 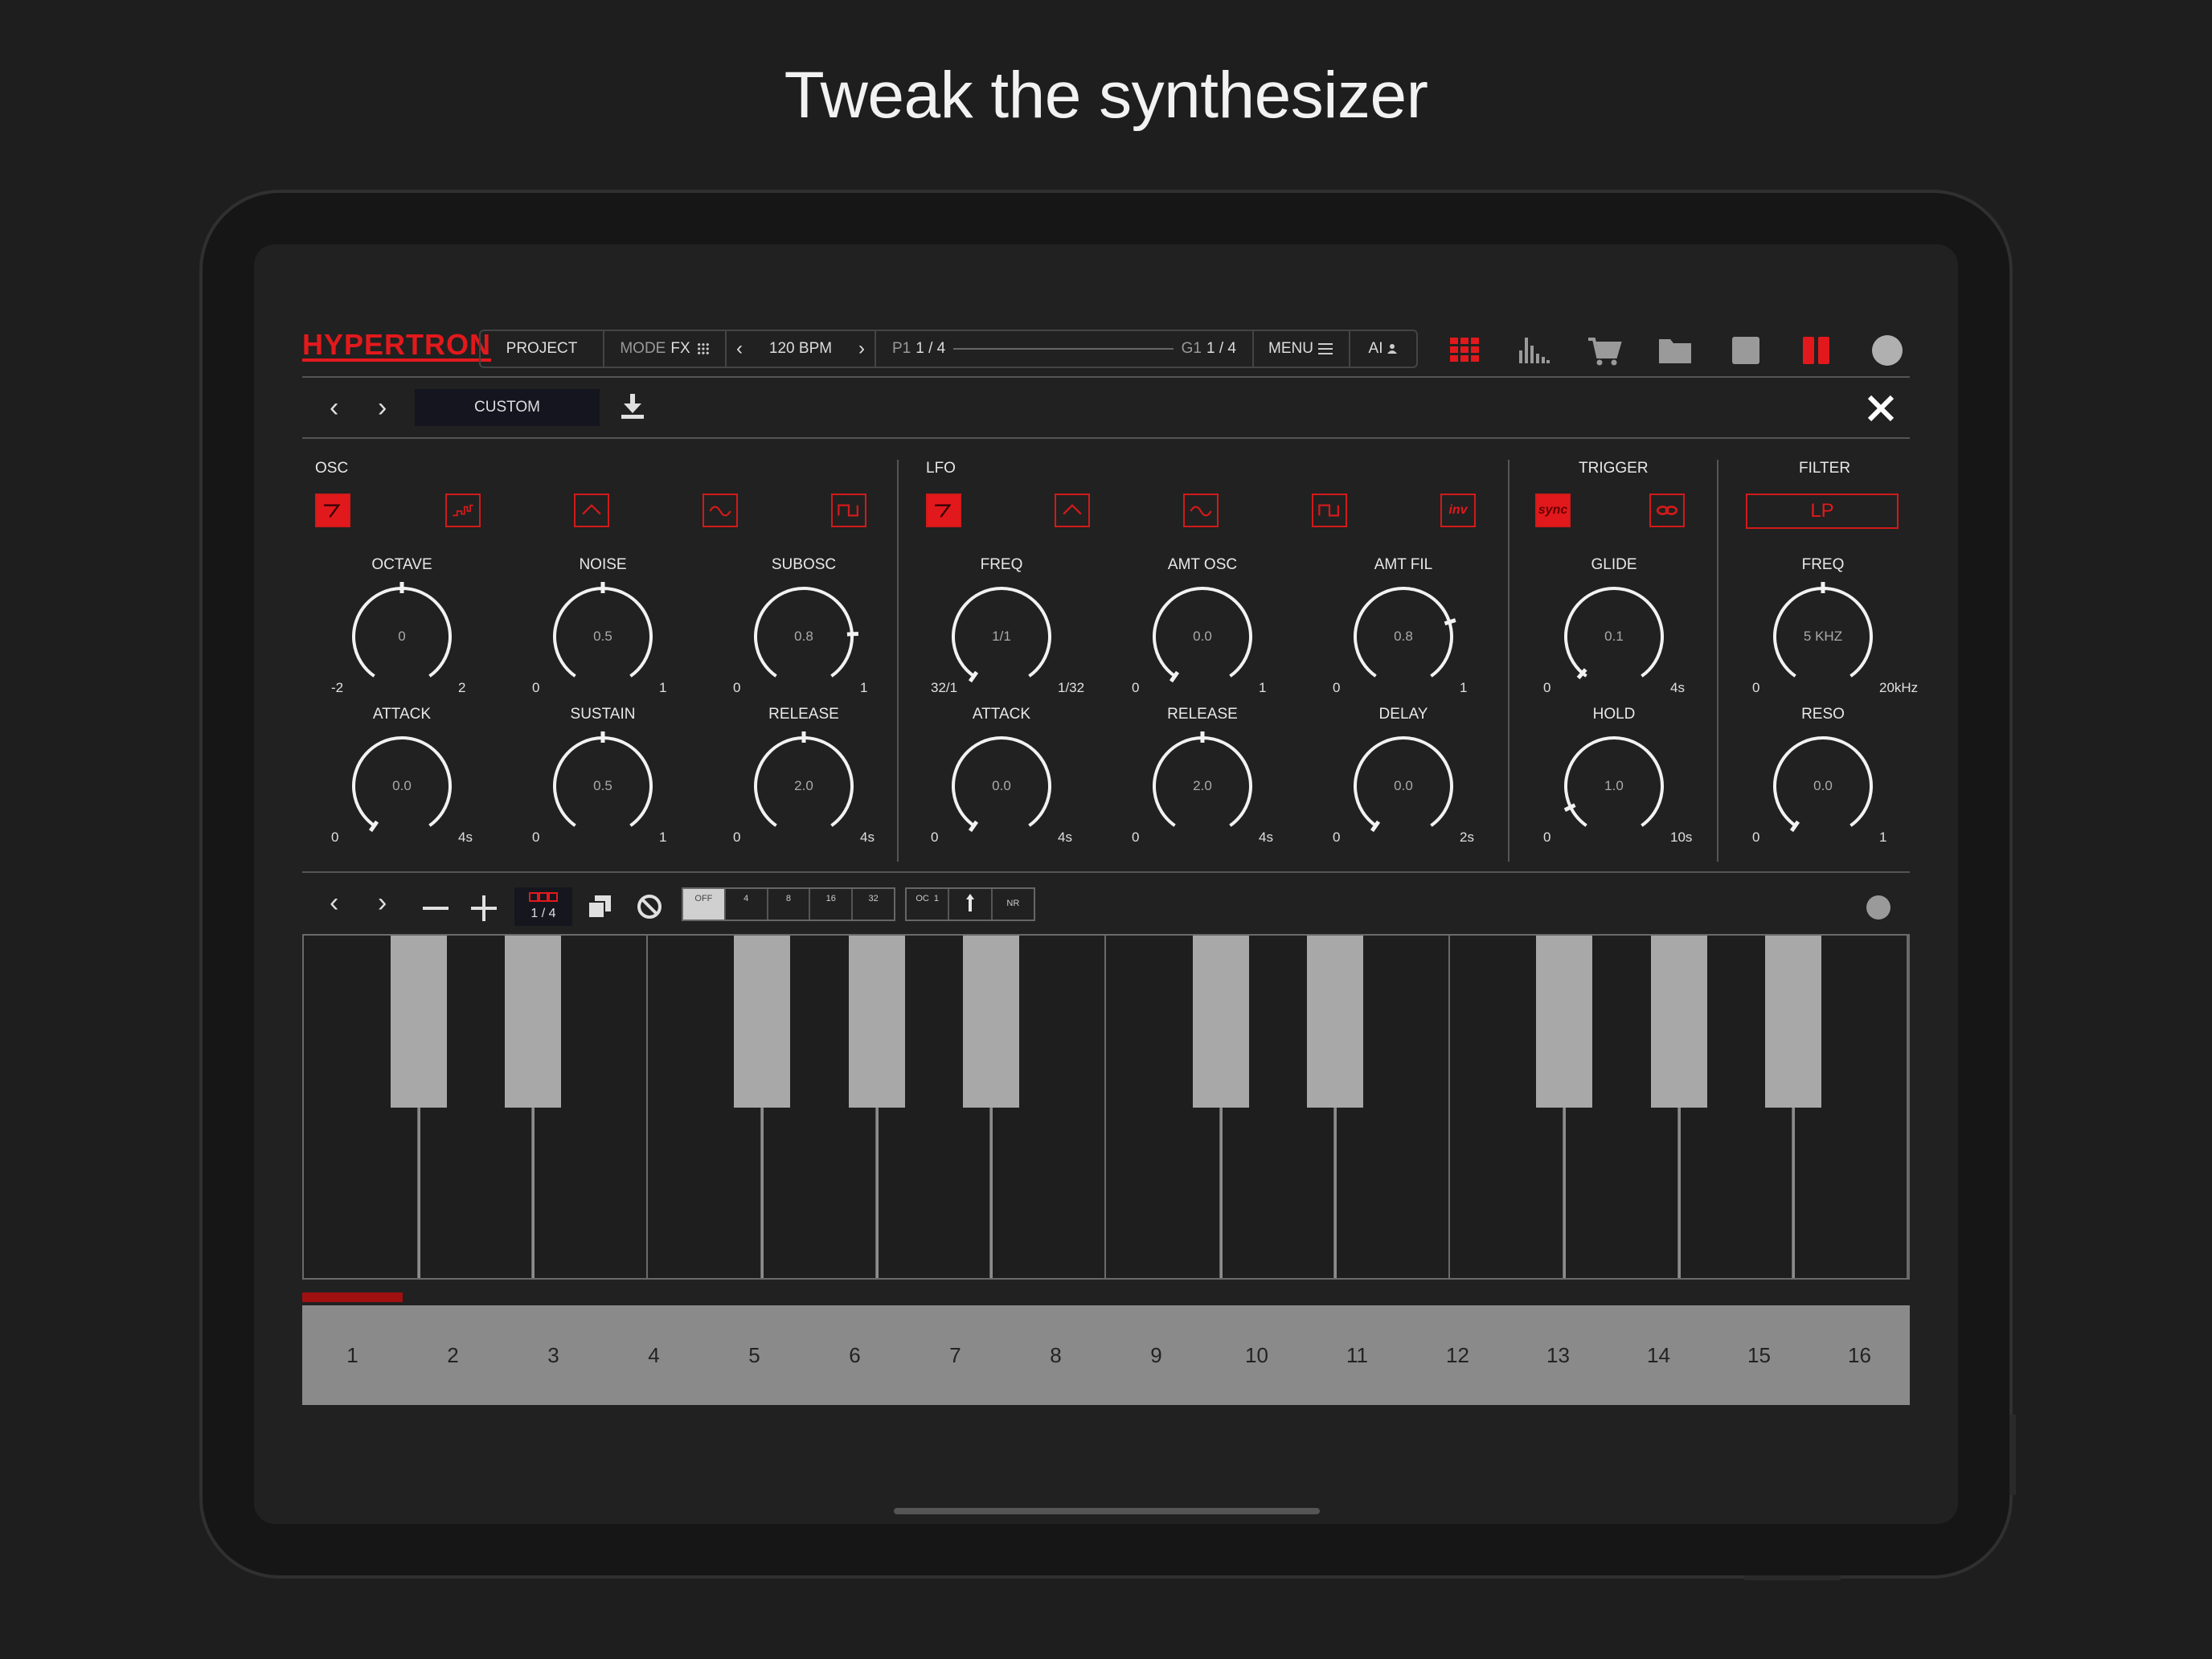 I want to click on folder-icon, so click(x=1675, y=350).